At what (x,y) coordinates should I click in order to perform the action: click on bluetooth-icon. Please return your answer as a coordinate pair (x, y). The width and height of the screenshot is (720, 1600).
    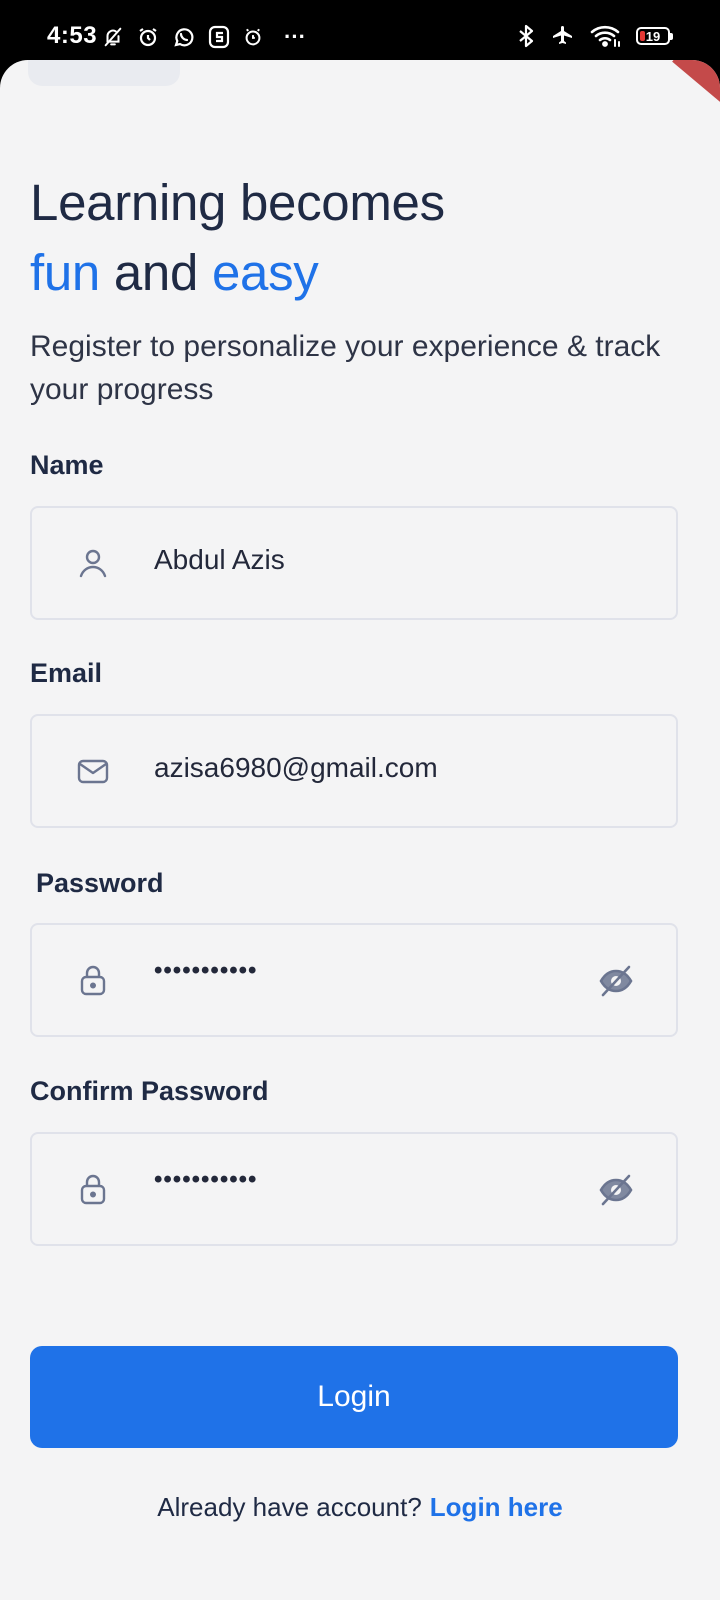
    Looking at the image, I should click on (526, 36).